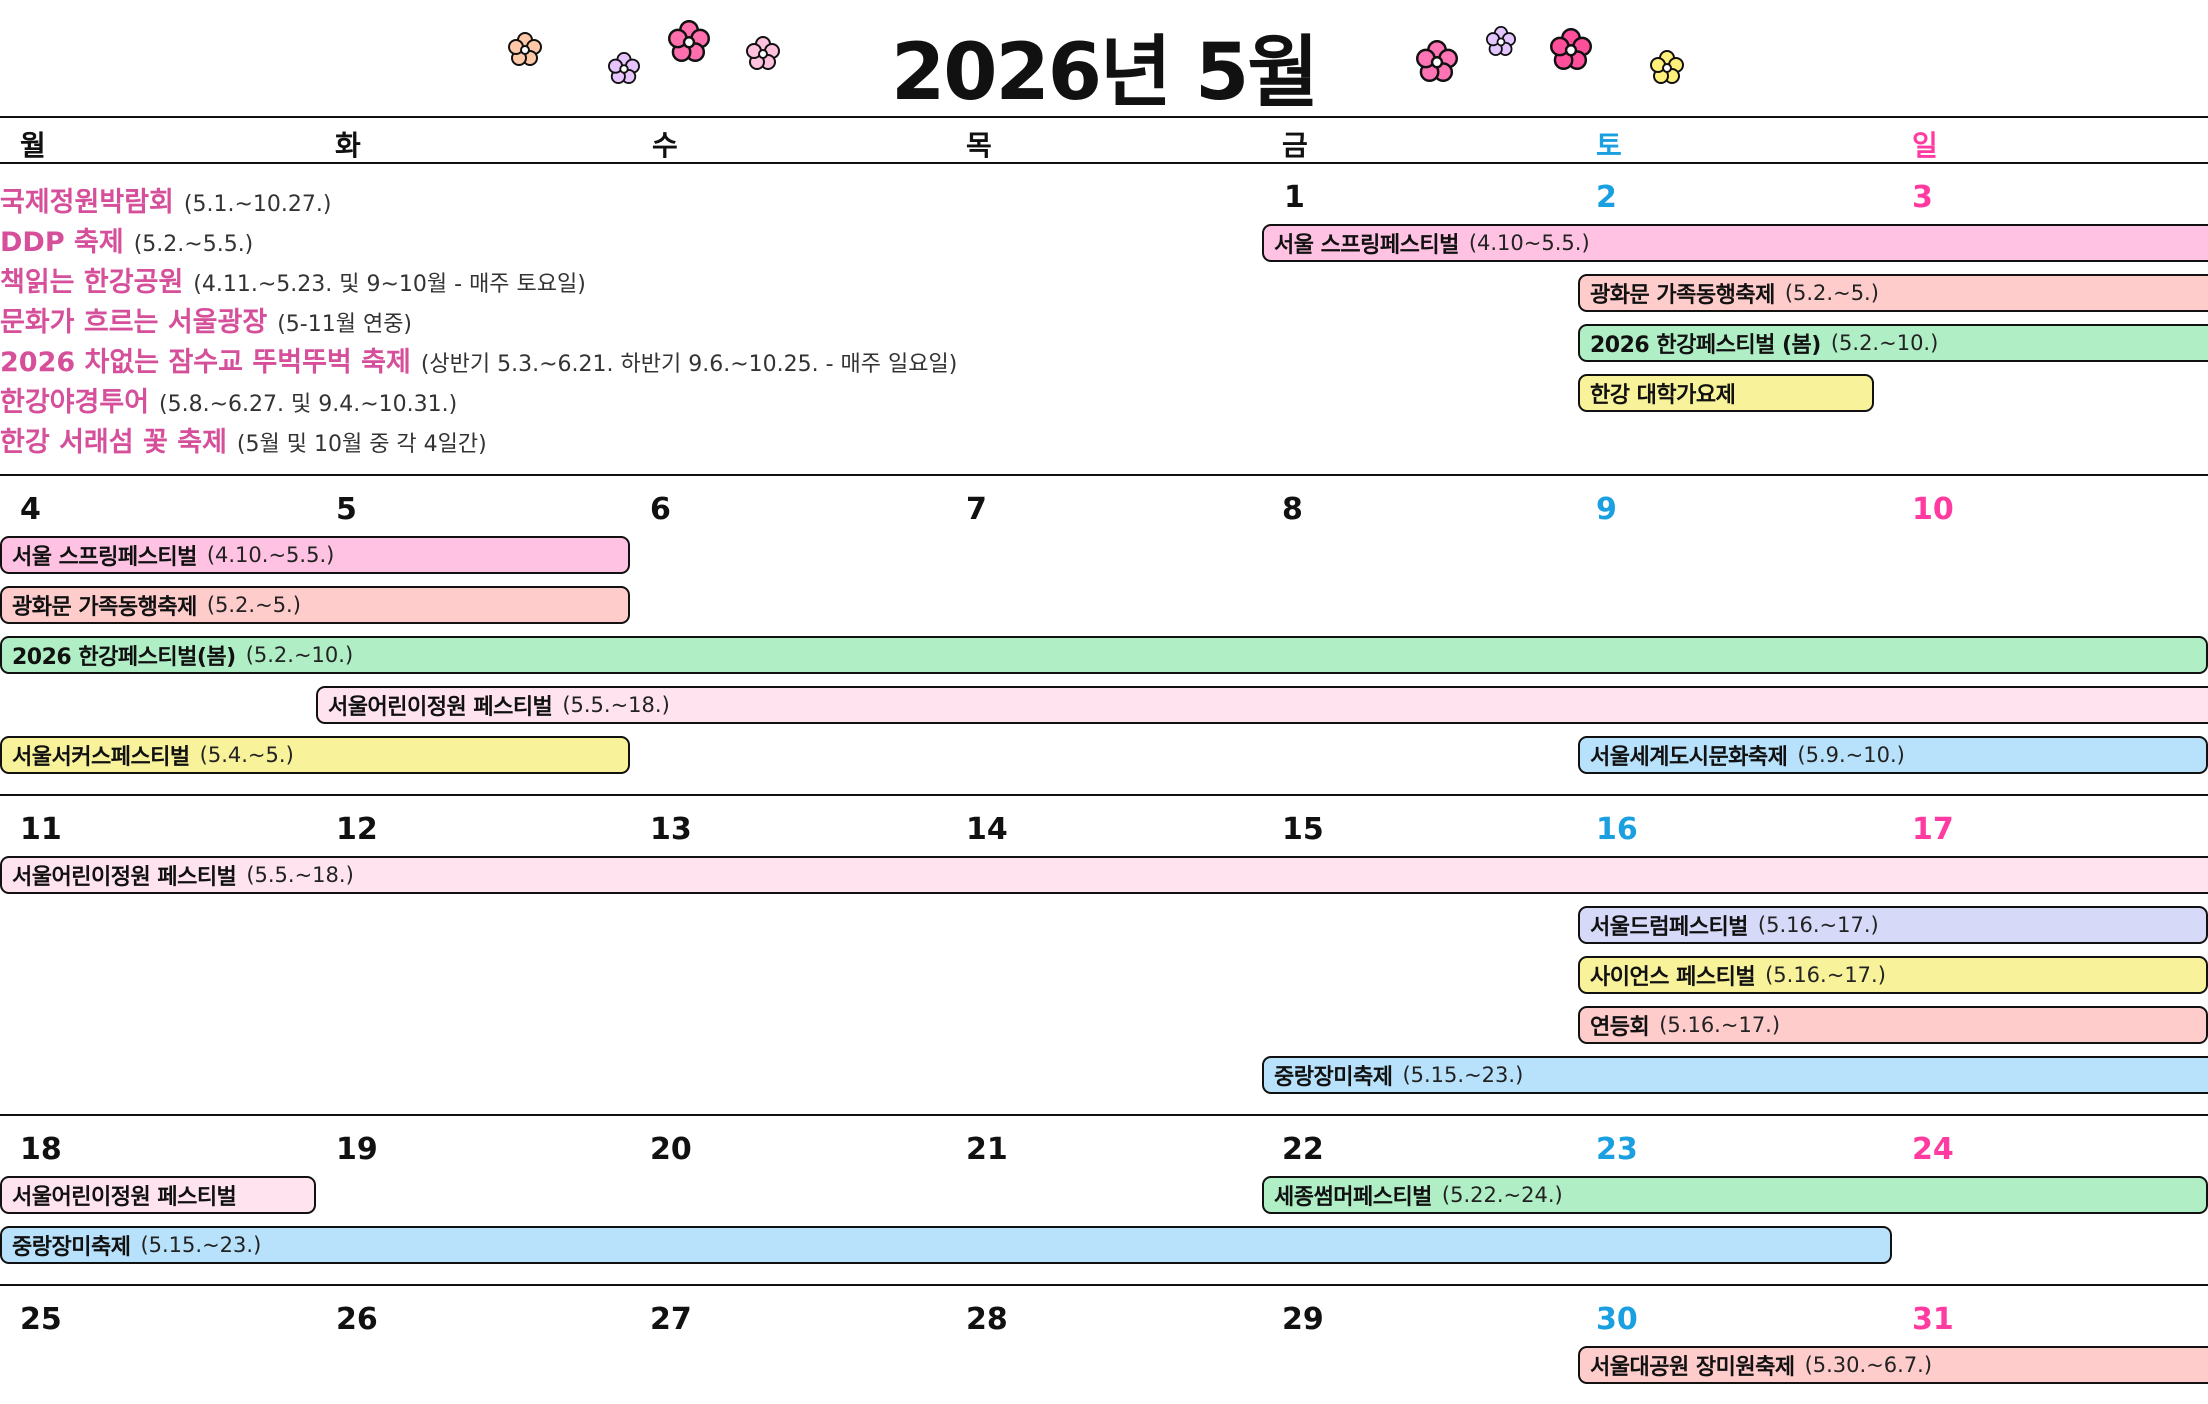 This screenshot has width=2208, height=1404. Describe the element at coordinates (1620, 1027) in the screenshot. I see `event-name: 연등회` at that location.